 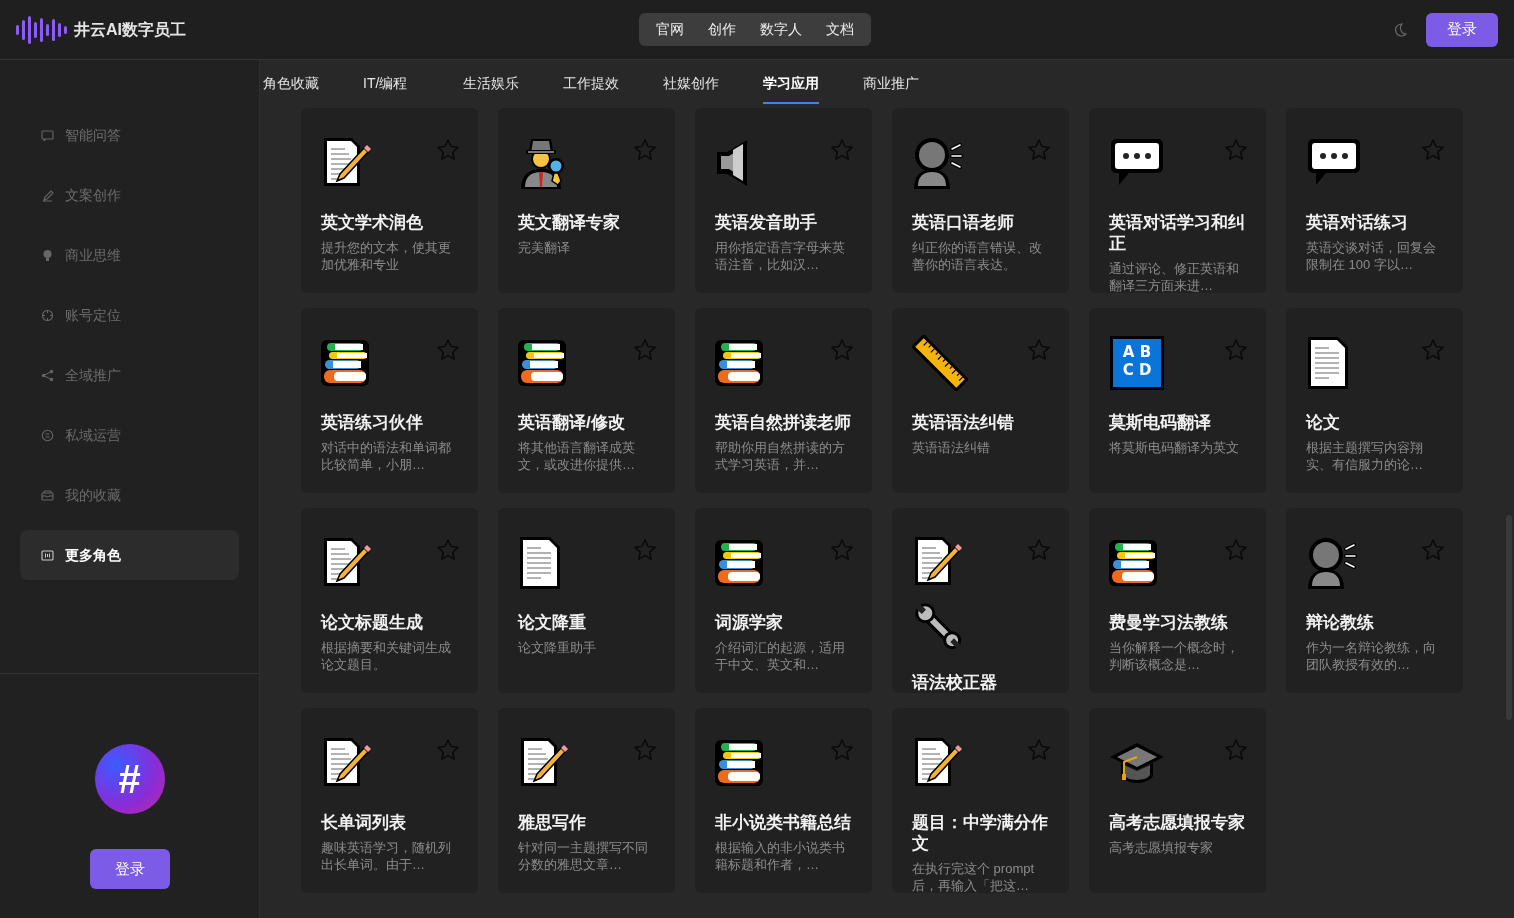 I want to click on category-tab: 角色收藏, so click(x=291, y=88).